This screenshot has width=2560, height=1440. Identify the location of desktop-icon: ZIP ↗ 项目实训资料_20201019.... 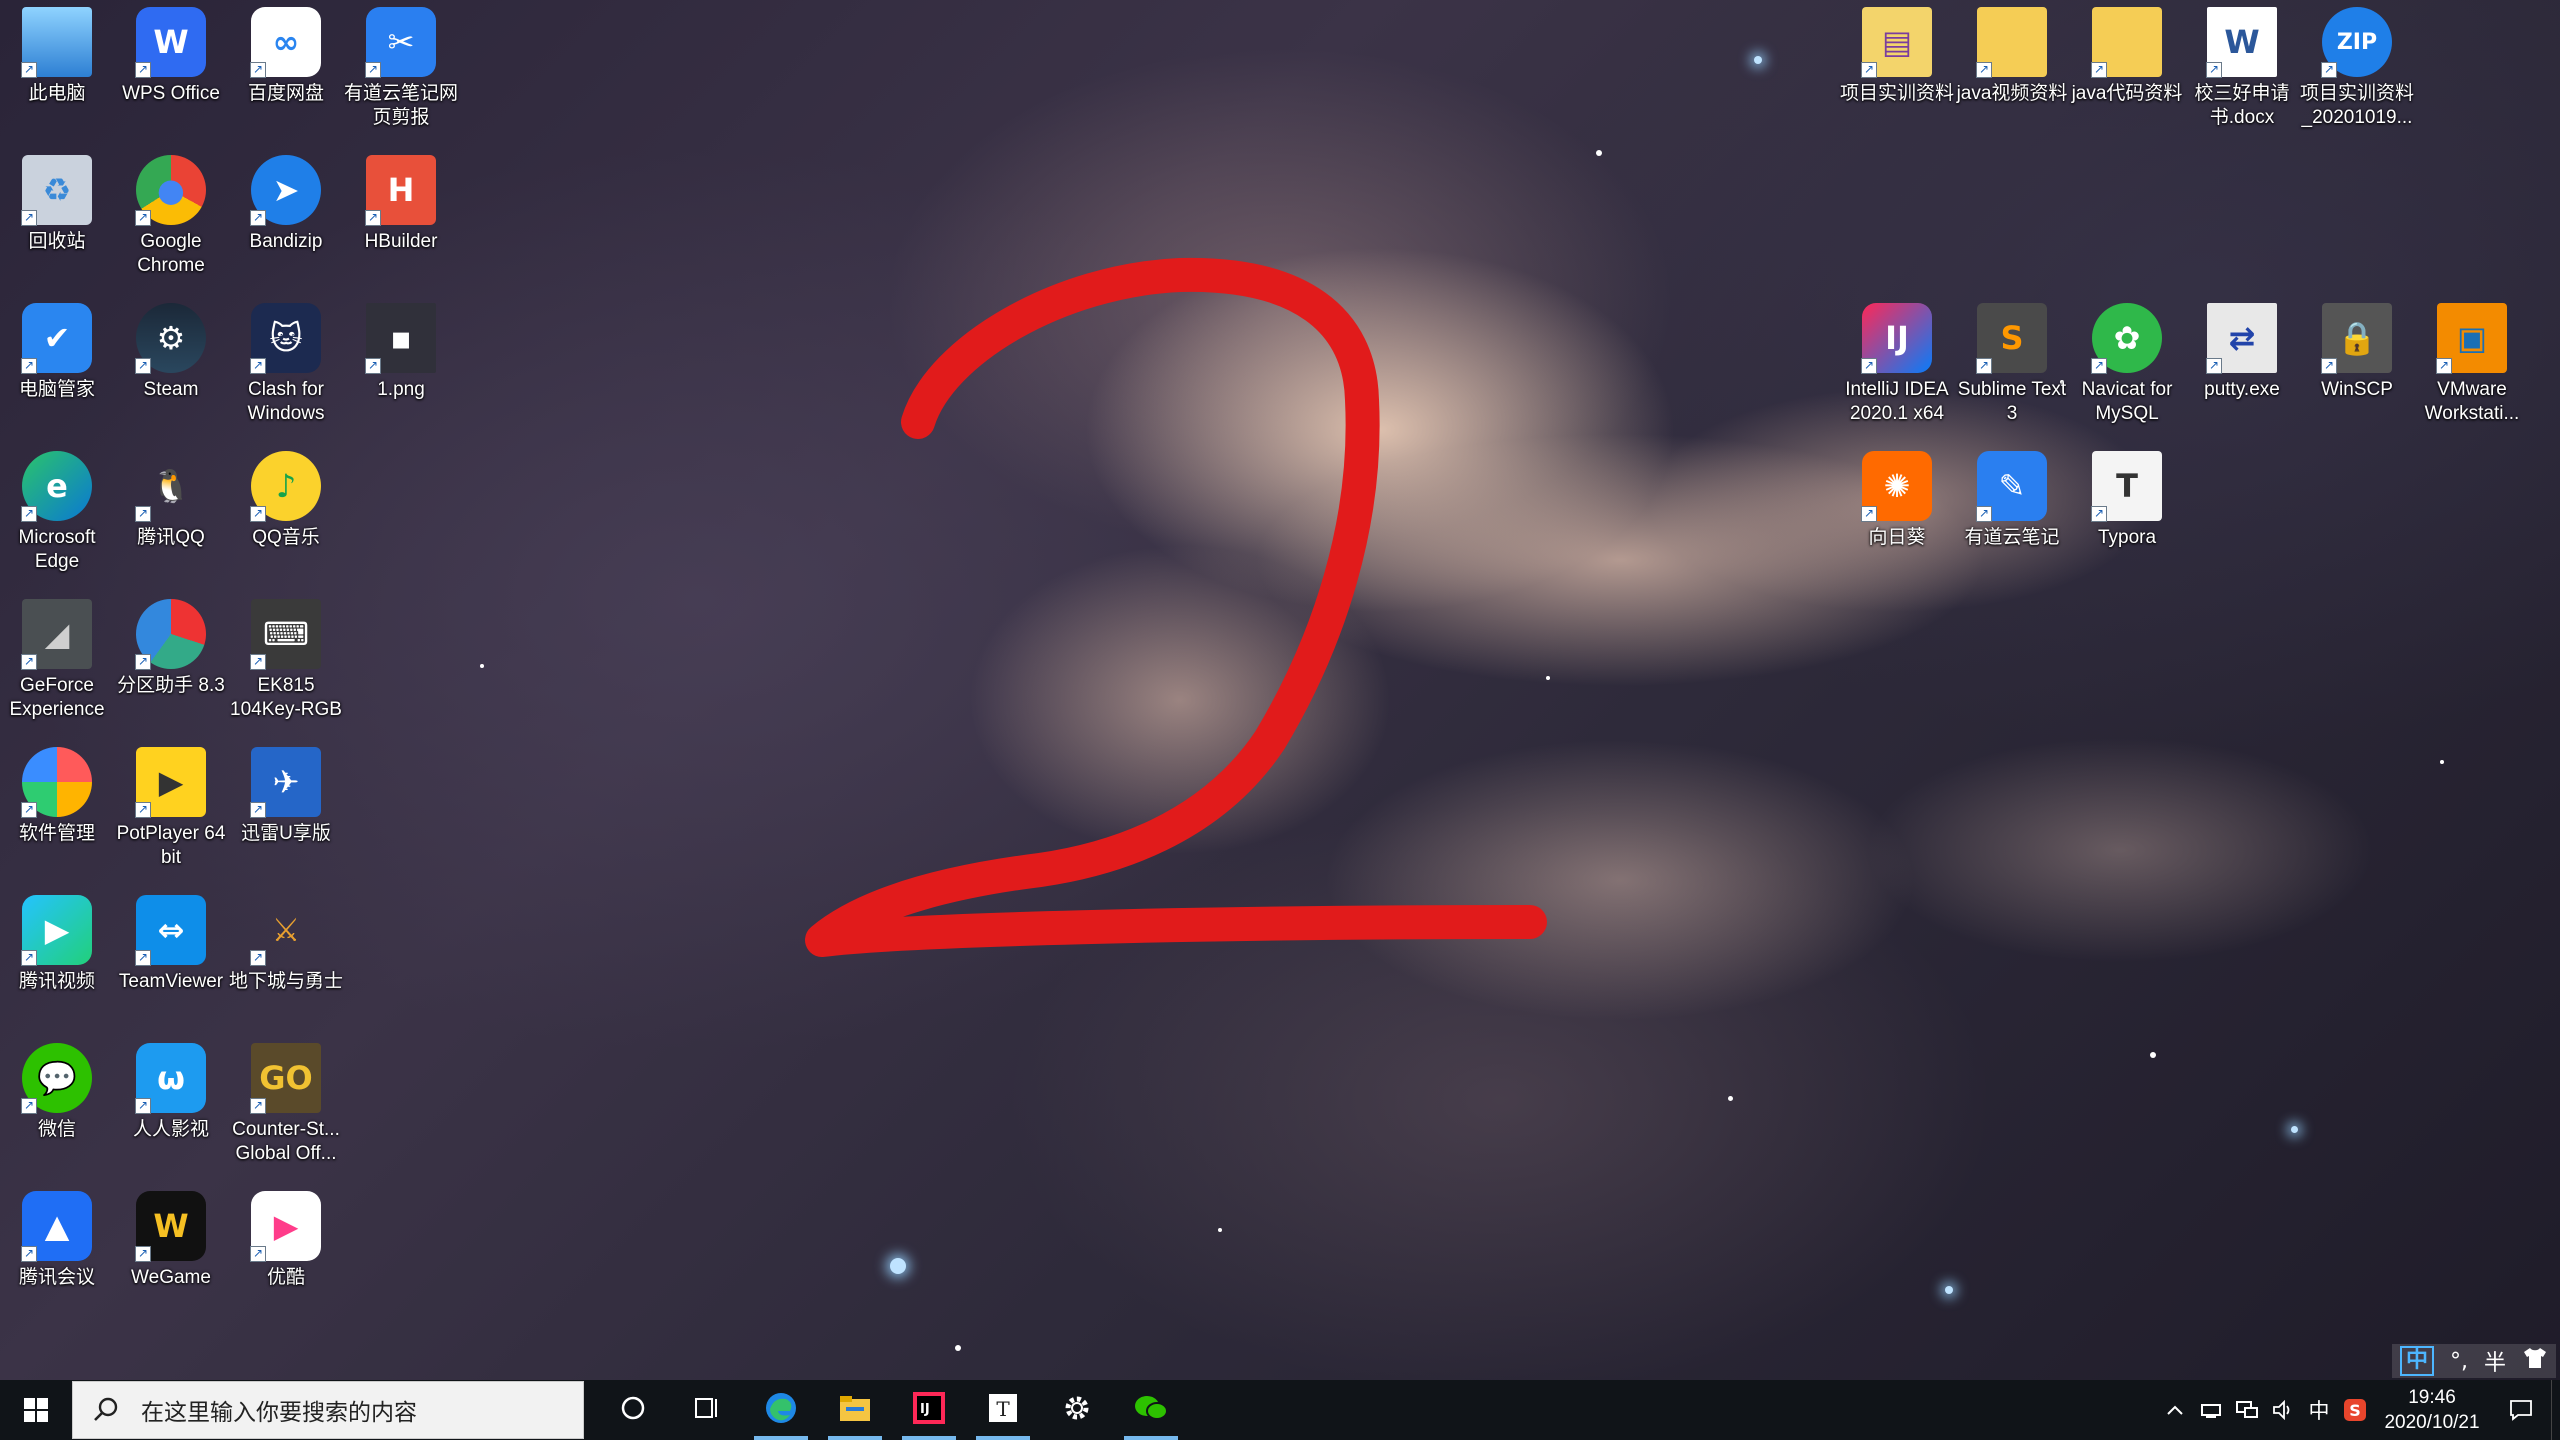
(2357, 68).